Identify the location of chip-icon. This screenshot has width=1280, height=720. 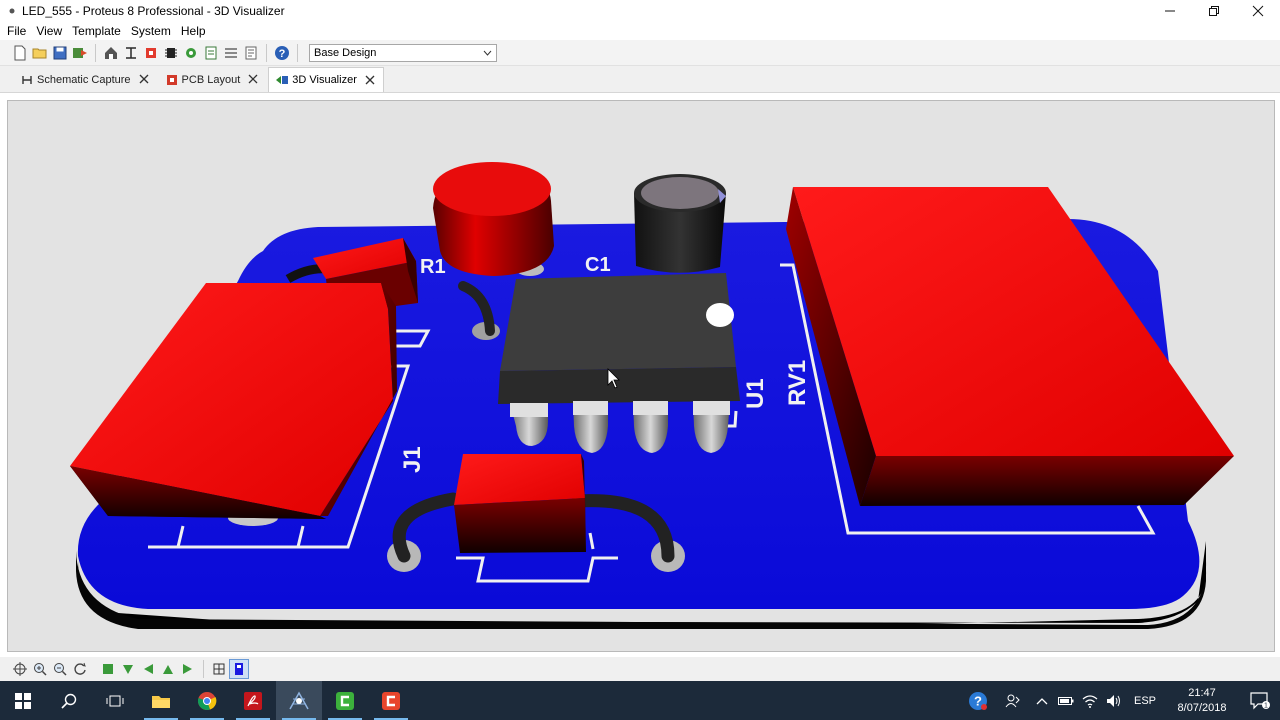
(171, 53).